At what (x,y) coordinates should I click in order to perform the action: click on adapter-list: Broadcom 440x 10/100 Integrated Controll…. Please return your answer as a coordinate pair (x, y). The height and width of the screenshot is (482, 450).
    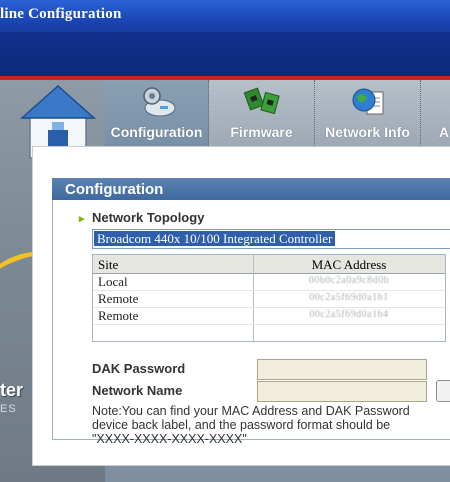
    Looking at the image, I should click on (271, 239).